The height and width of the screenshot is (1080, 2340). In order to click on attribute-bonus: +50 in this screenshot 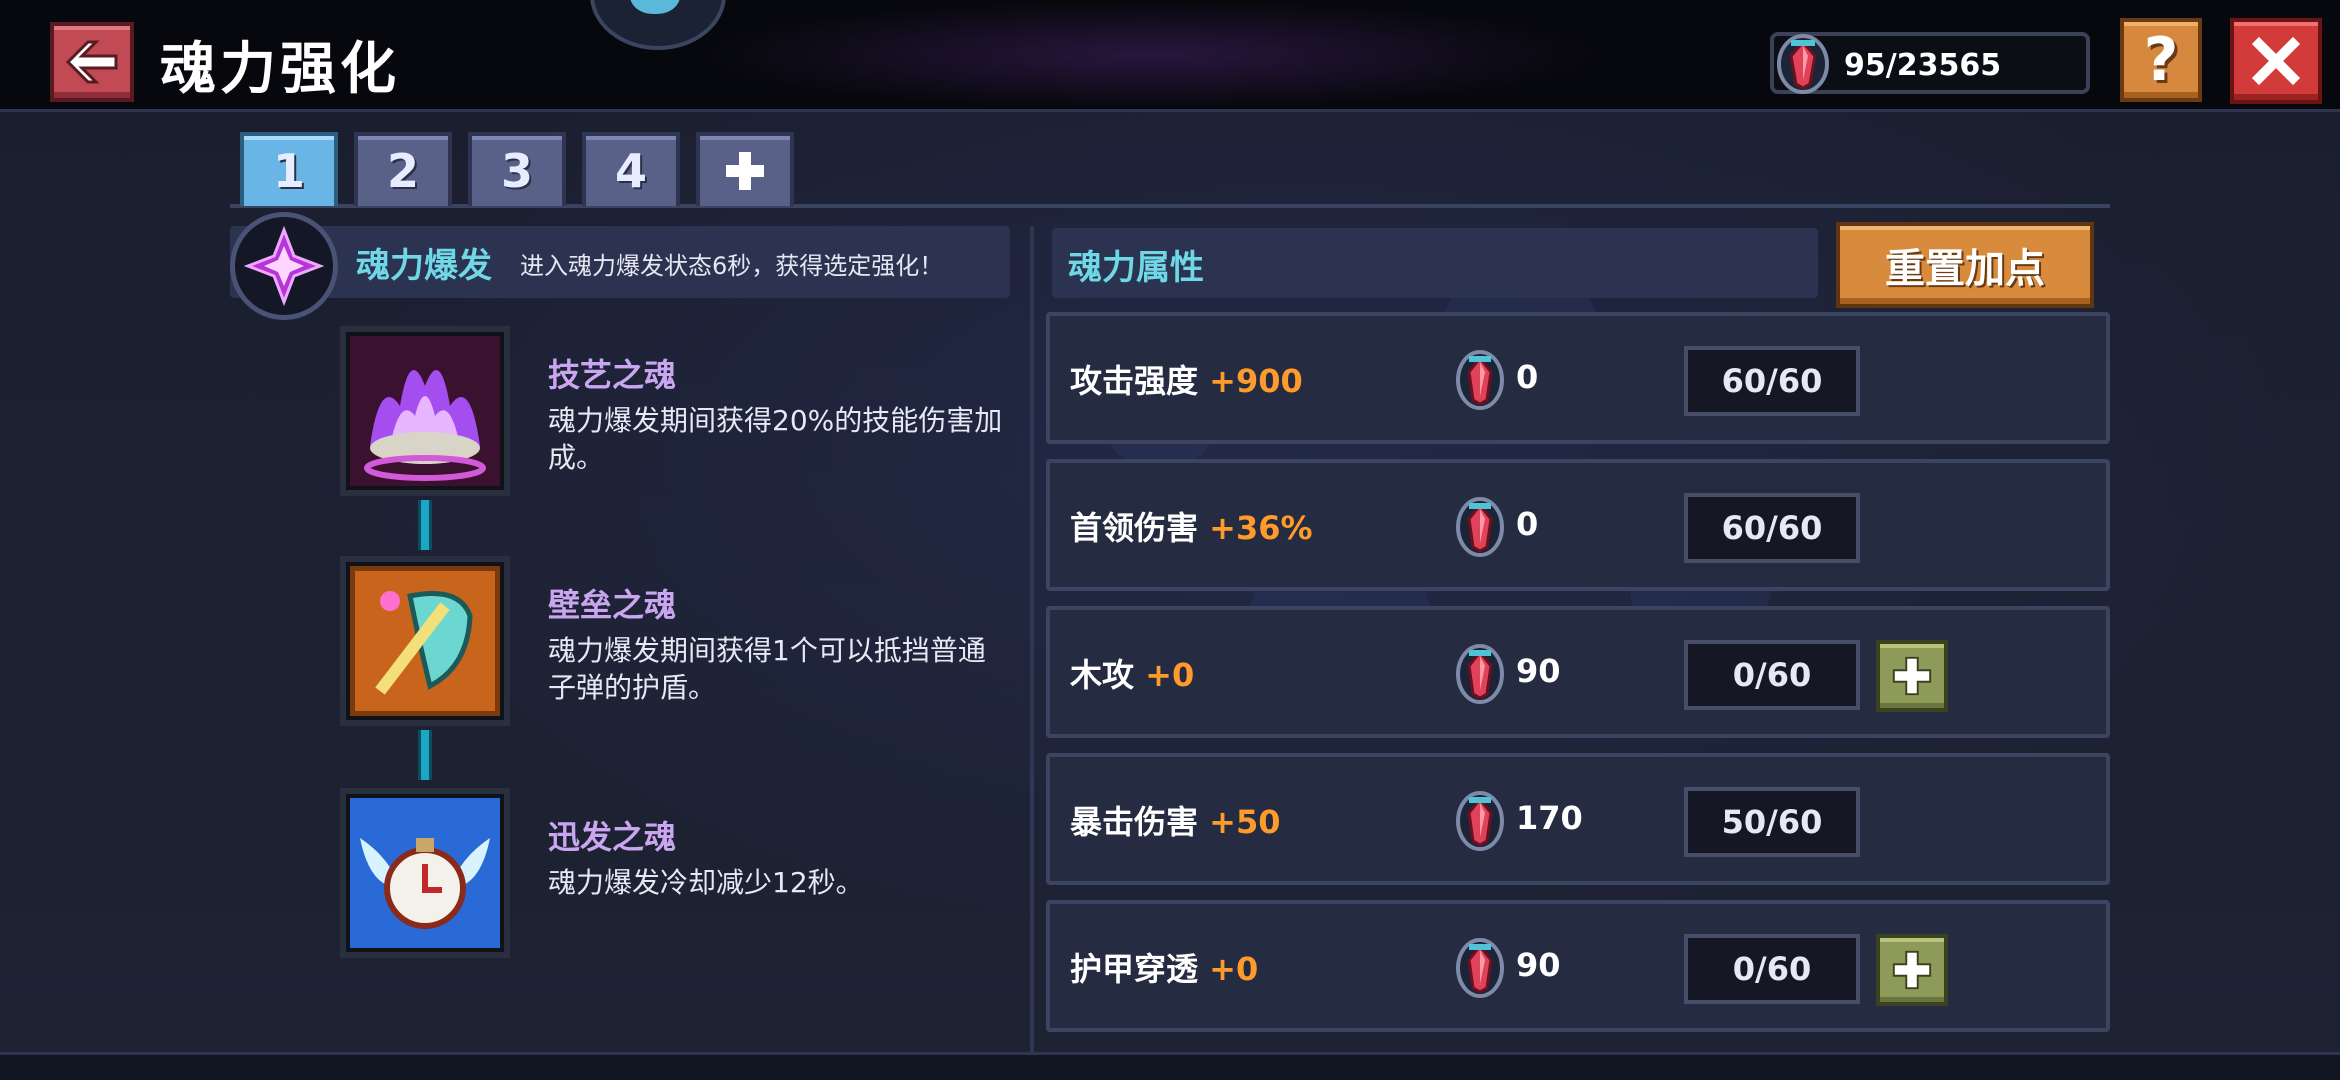, I will do `click(1245, 822)`.